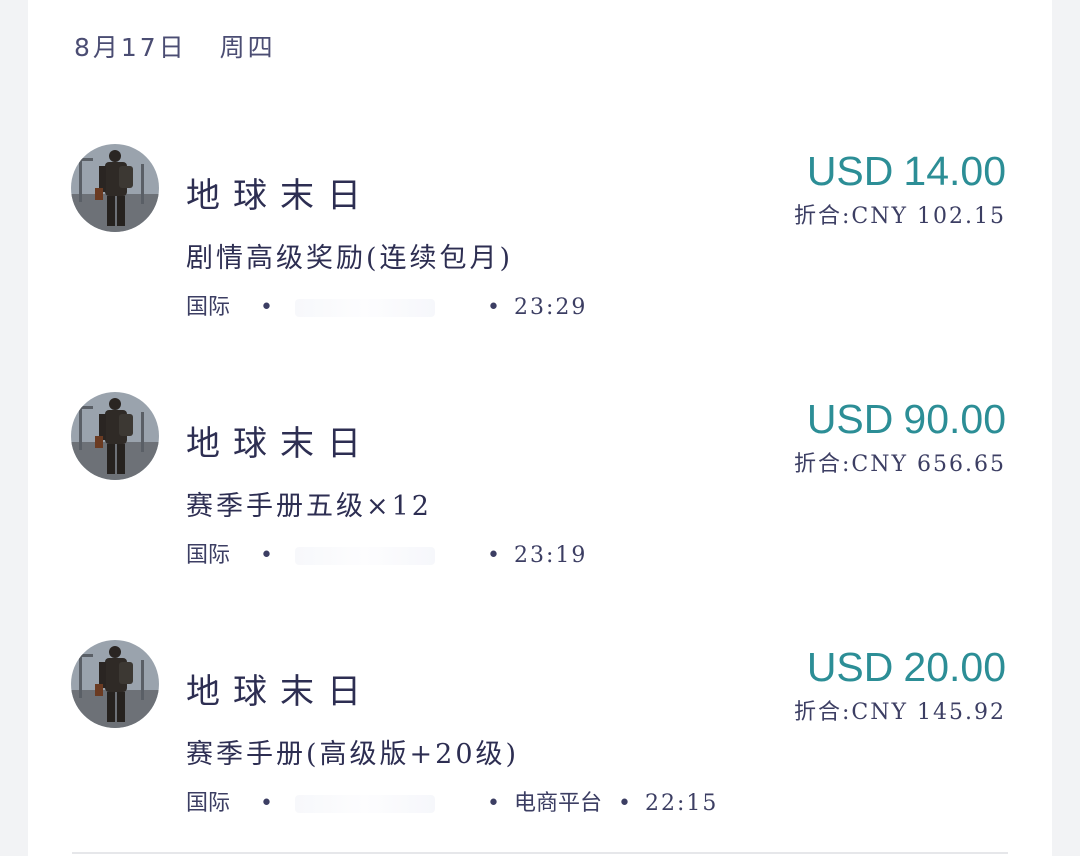 This screenshot has height=856, width=1080. What do you see at coordinates (309, 506) in the screenshot?
I see `item-name: 赛季手册五级×12` at bounding box center [309, 506].